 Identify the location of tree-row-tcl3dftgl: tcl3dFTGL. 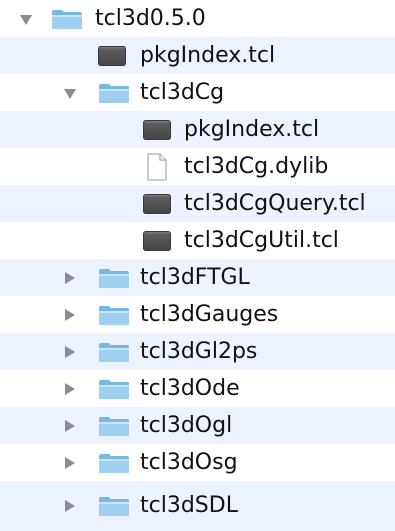
(197, 277).